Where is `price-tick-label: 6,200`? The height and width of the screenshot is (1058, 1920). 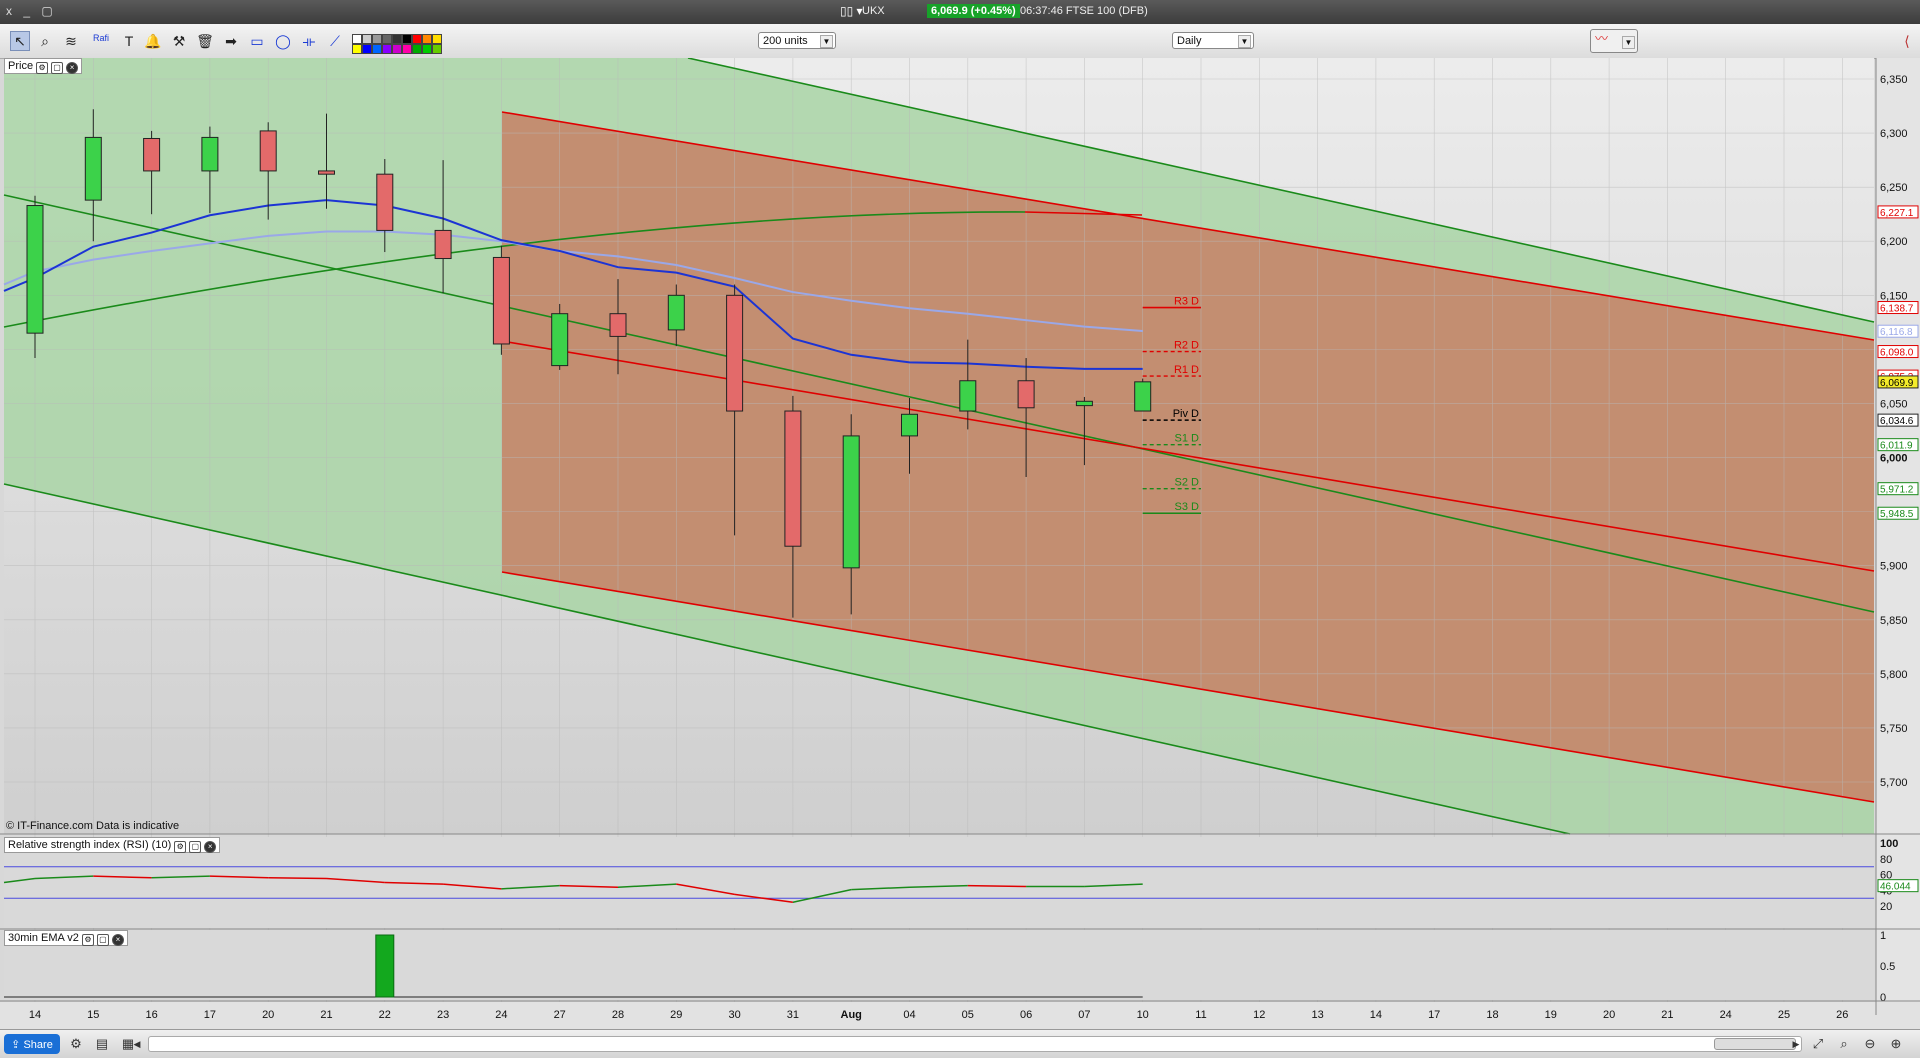 price-tick-label: 6,200 is located at coordinates (1894, 242).